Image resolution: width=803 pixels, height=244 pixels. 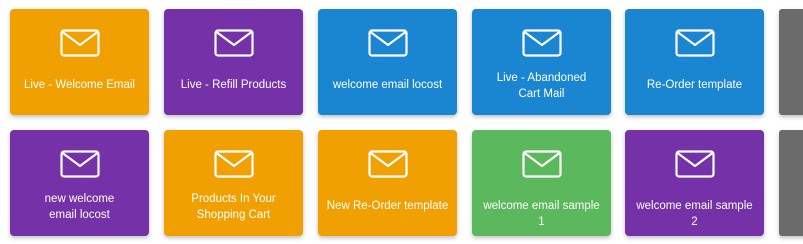 What do you see at coordinates (387, 62) in the screenshot?
I see `template-tile-welcome-email-locost: welcome email locost` at bounding box center [387, 62].